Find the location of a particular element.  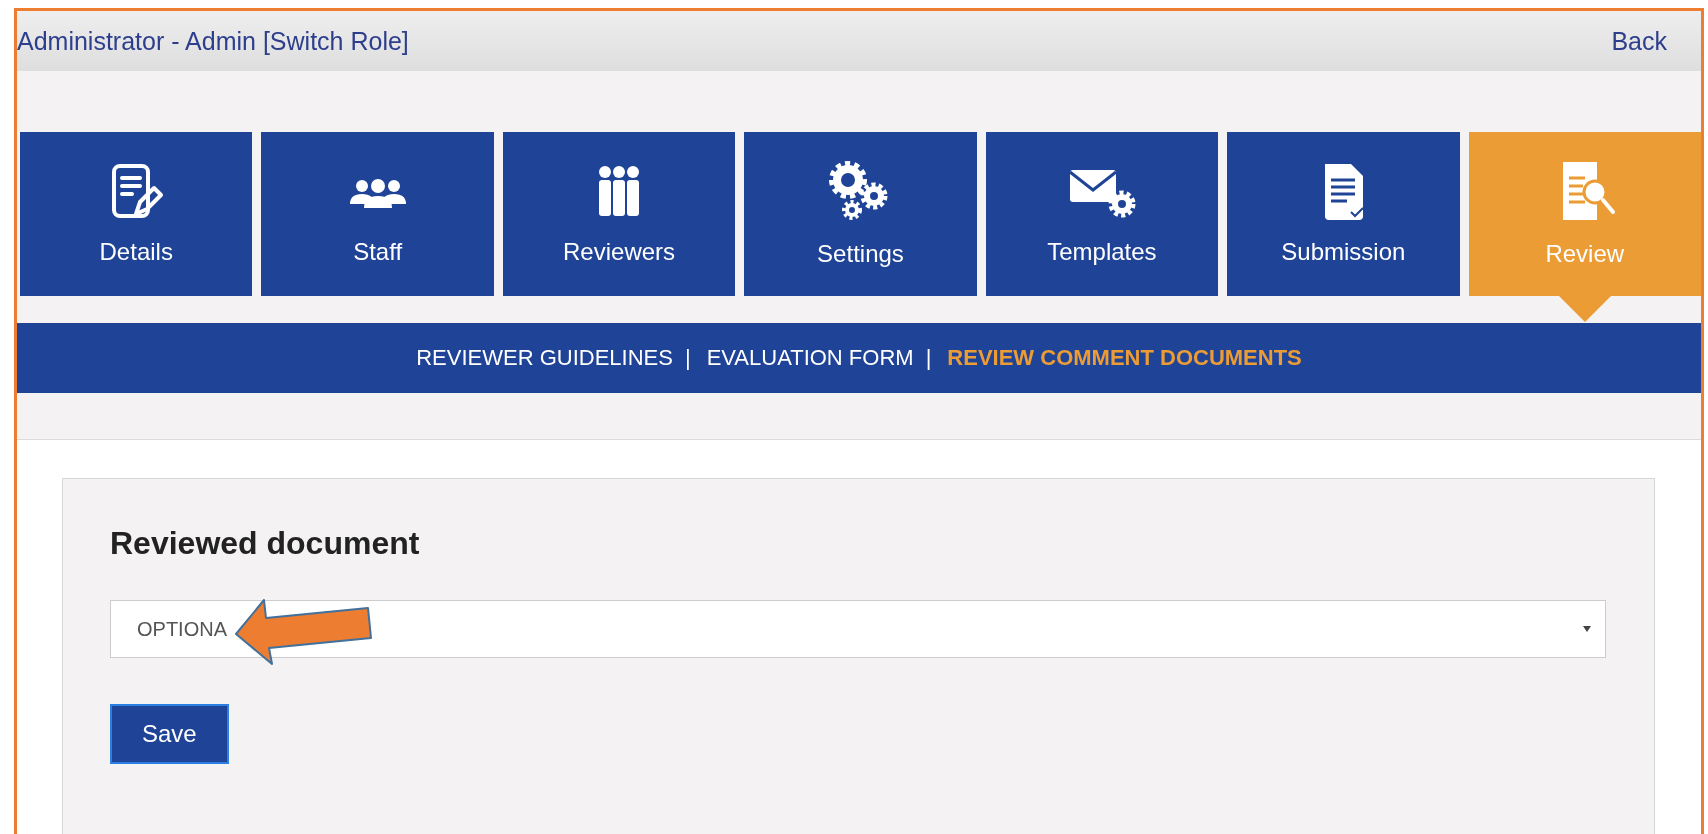

nav-tab: Staff is located at coordinates (377, 214).